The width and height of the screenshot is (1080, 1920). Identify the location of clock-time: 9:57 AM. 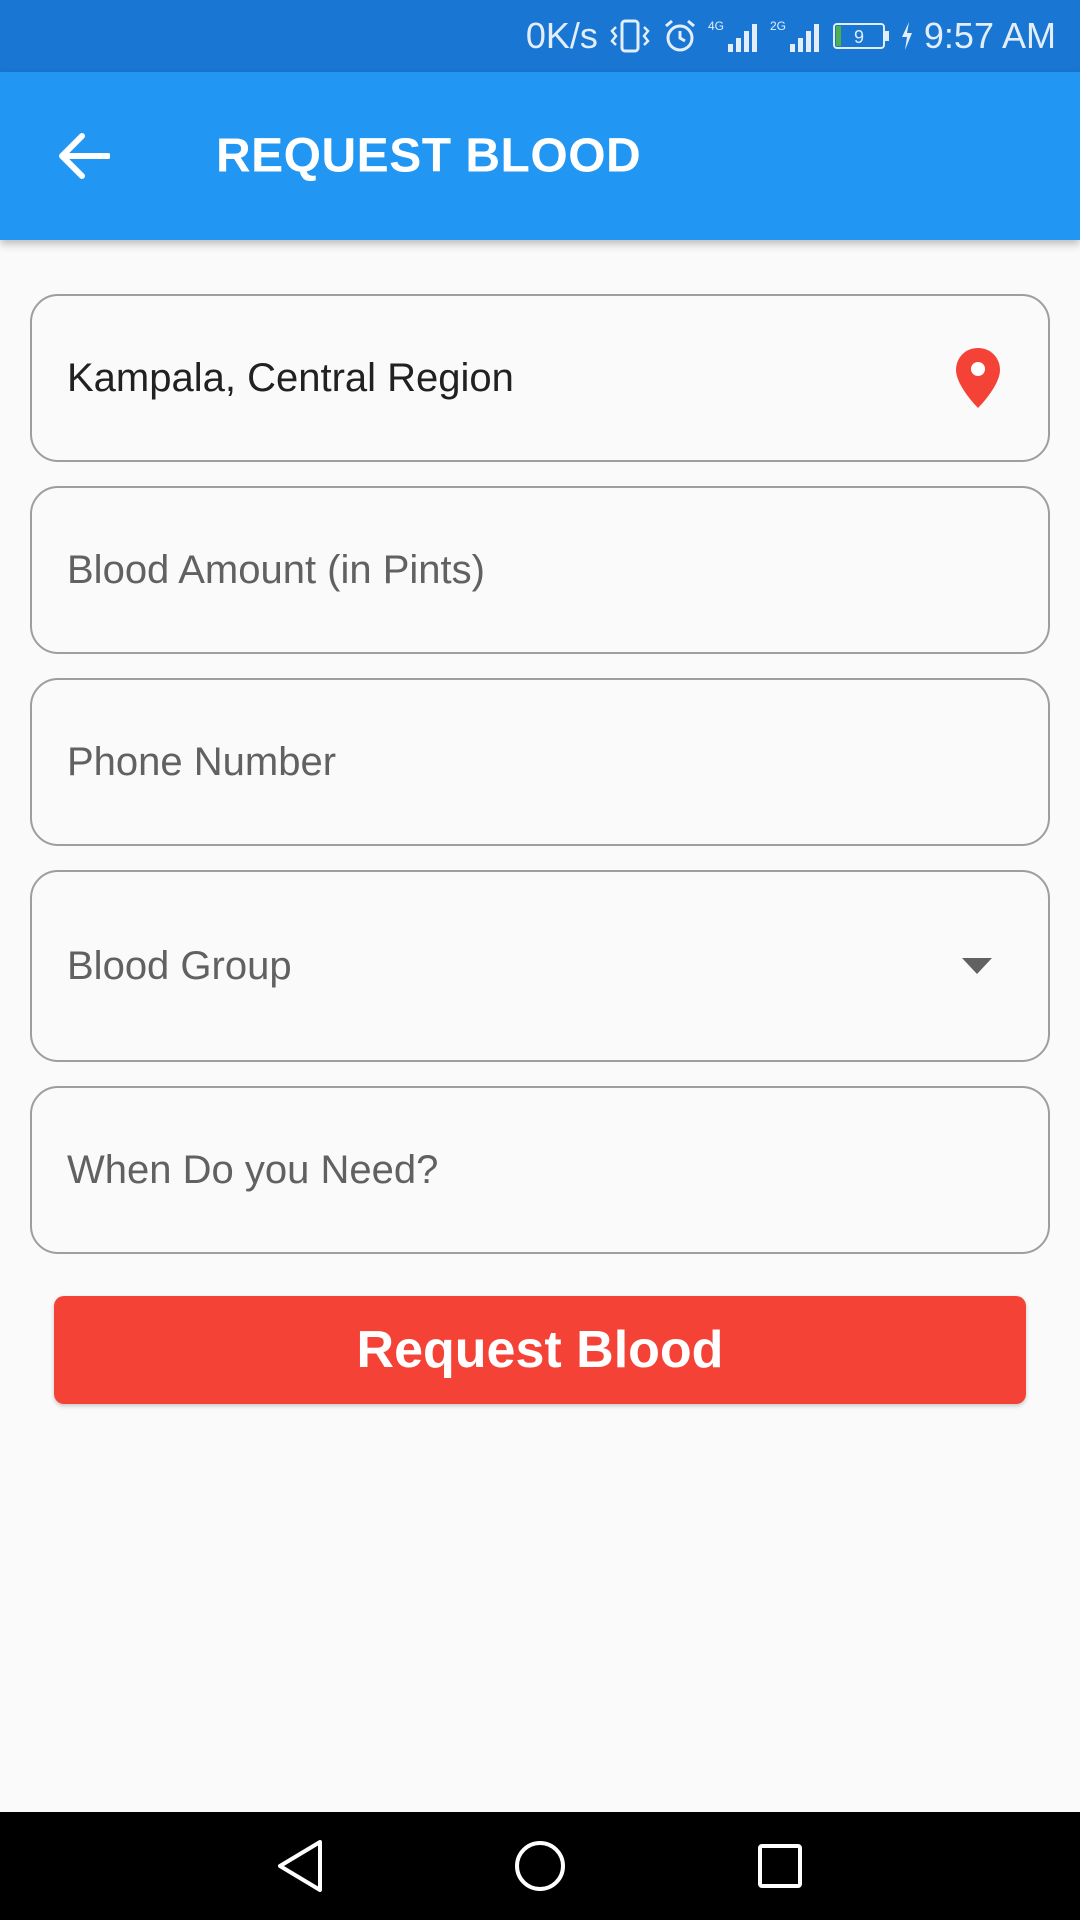
(989, 35).